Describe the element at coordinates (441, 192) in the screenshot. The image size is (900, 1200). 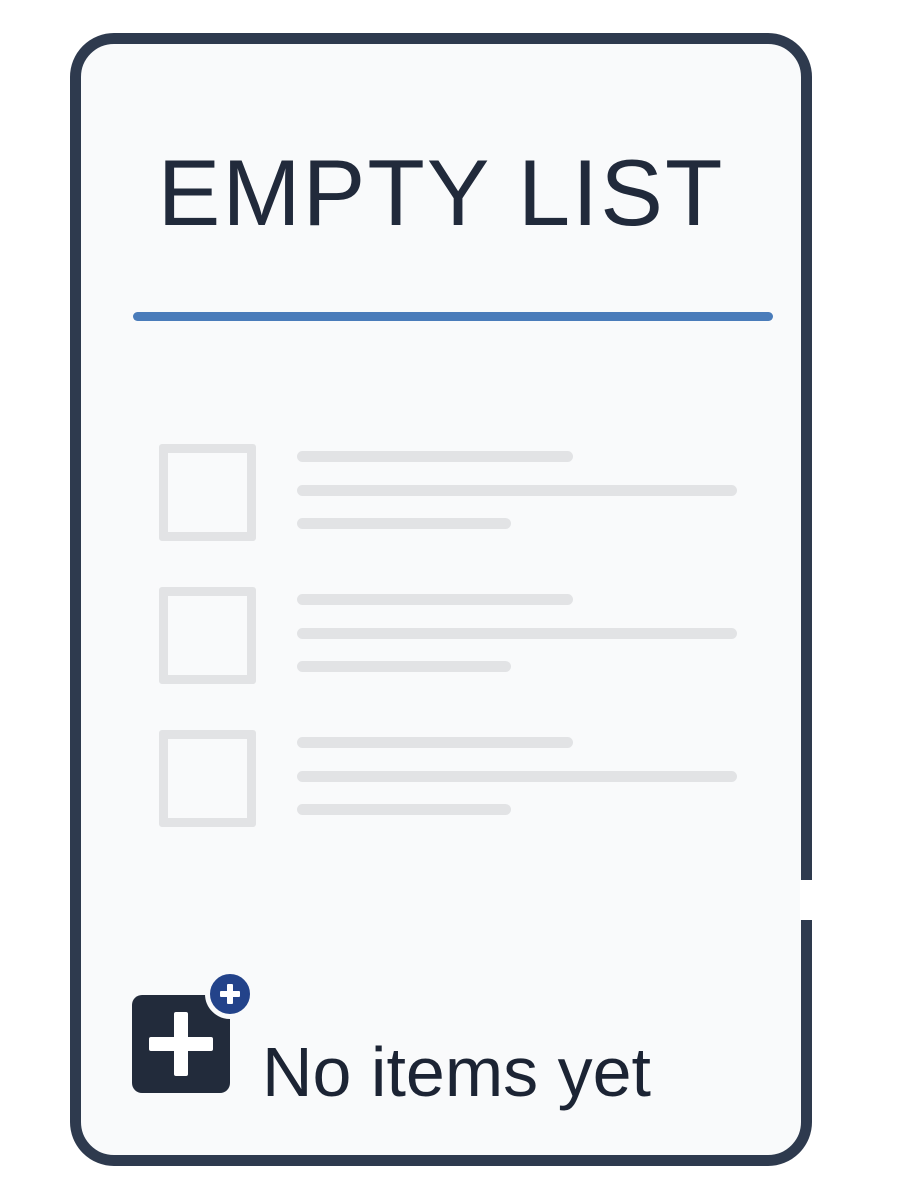
I see `page-title: EMPTY LIST` at that location.